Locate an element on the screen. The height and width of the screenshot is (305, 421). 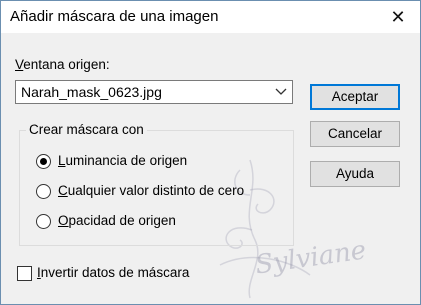
source-window-value: Narah_mask_0623.jpg is located at coordinates (91, 92).